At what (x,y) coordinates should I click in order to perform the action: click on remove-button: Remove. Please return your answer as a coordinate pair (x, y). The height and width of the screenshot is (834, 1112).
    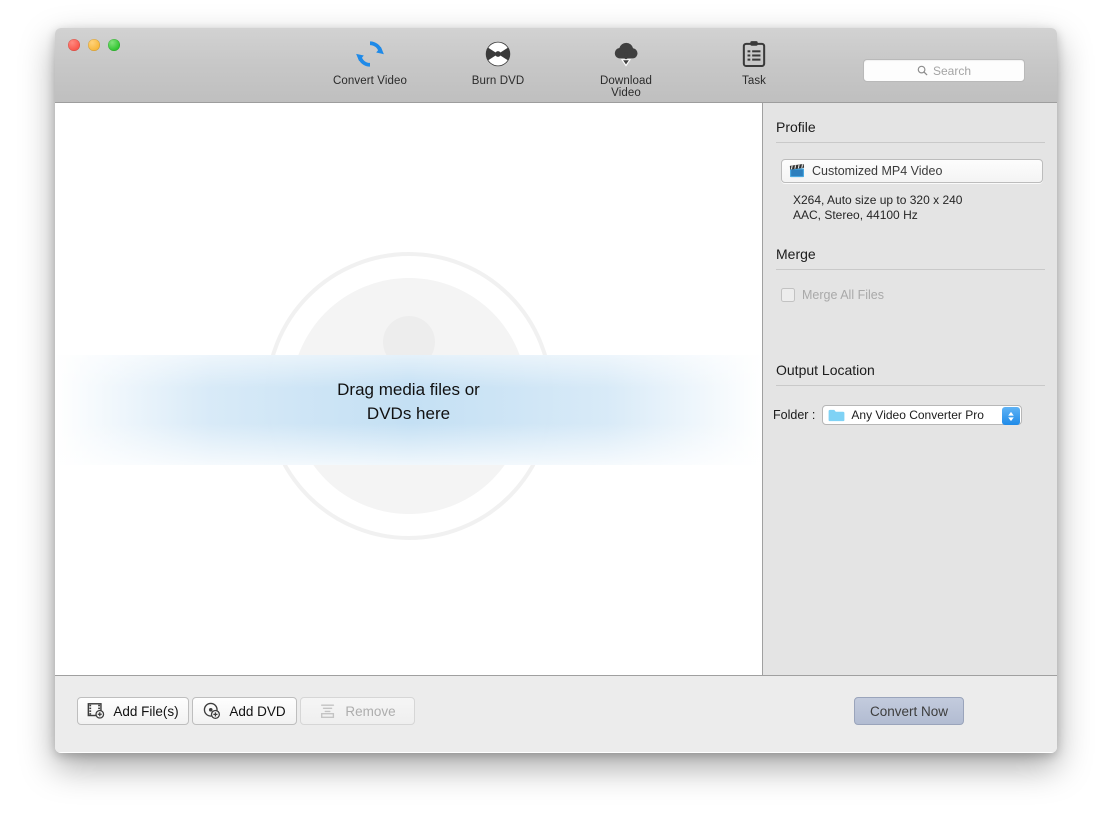
    Looking at the image, I should click on (357, 711).